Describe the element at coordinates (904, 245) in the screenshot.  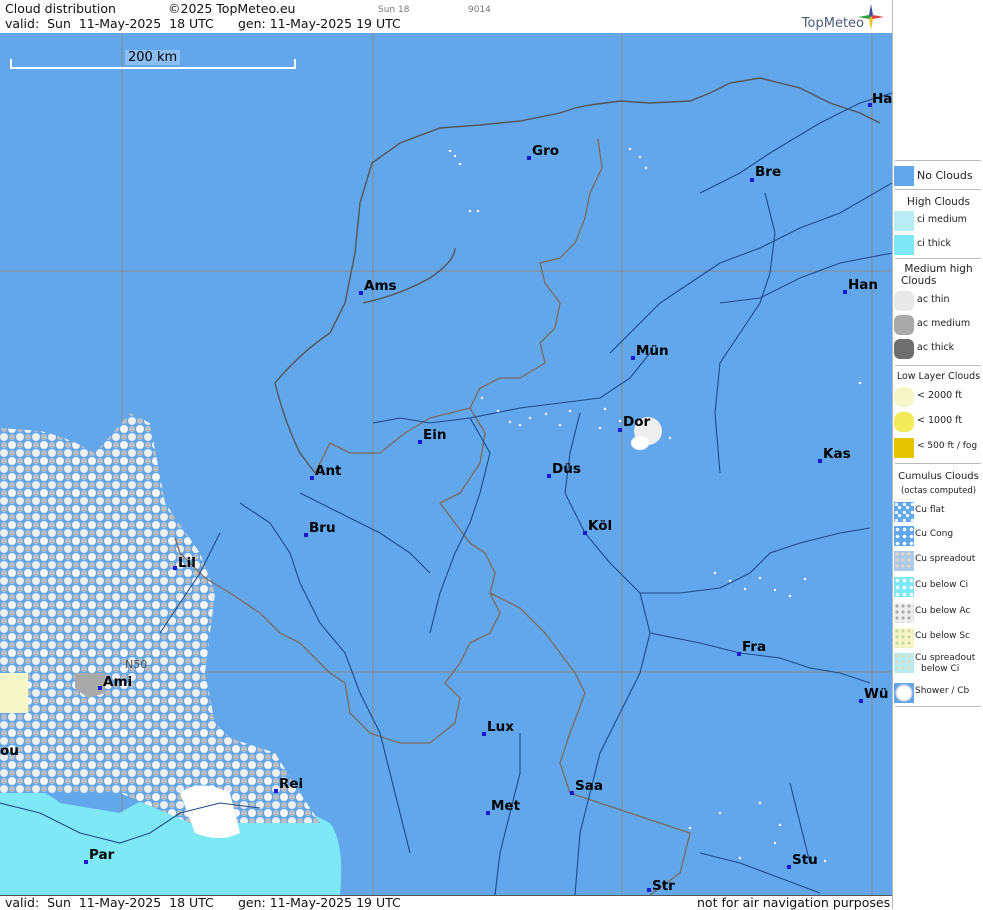
I see `ci-thick-swatch` at that location.